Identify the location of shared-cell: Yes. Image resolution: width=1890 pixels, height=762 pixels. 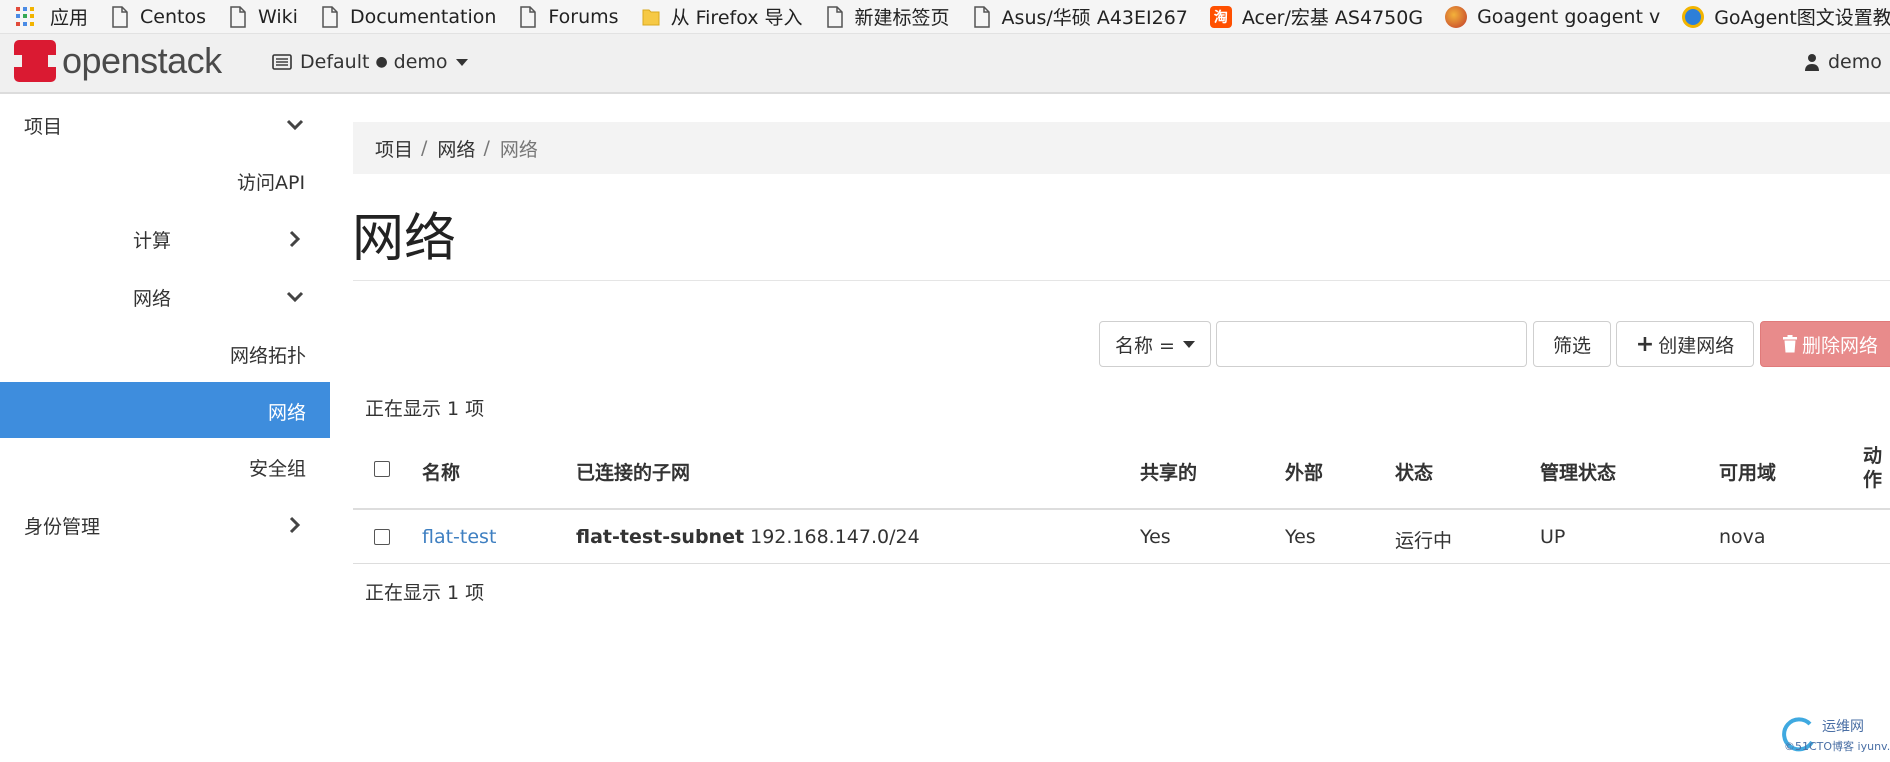
(1155, 537).